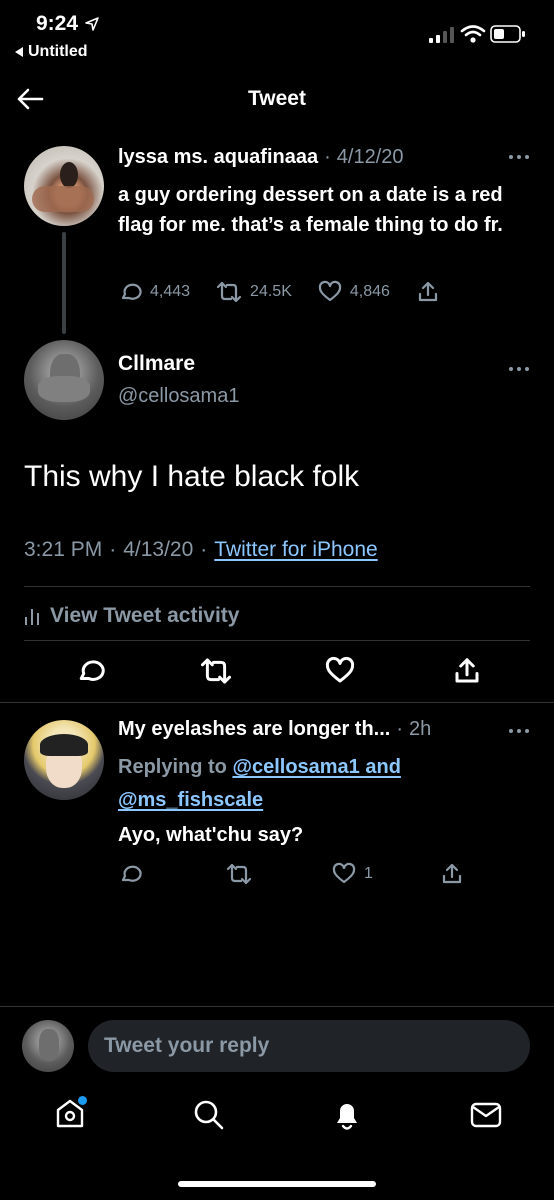  What do you see at coordinates (58, 51) in the screenshot?
I see `back-app-label: Untitled` at bounding box center [58, 51].